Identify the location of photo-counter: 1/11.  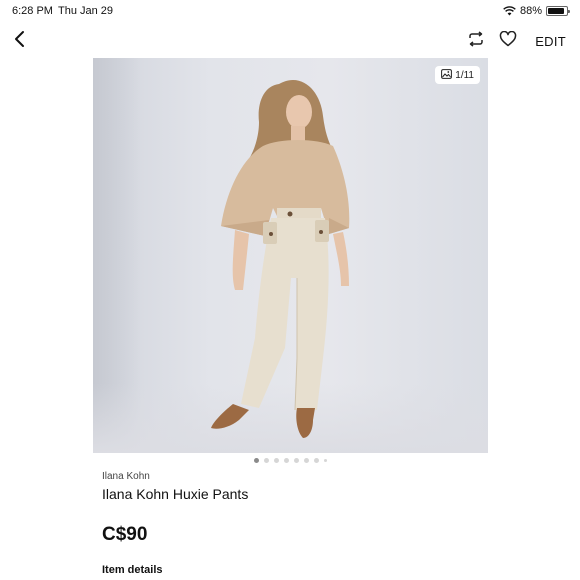
(457, 75).